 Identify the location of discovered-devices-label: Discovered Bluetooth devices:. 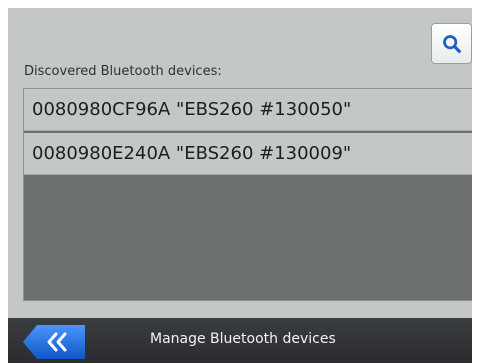
(123, 71).